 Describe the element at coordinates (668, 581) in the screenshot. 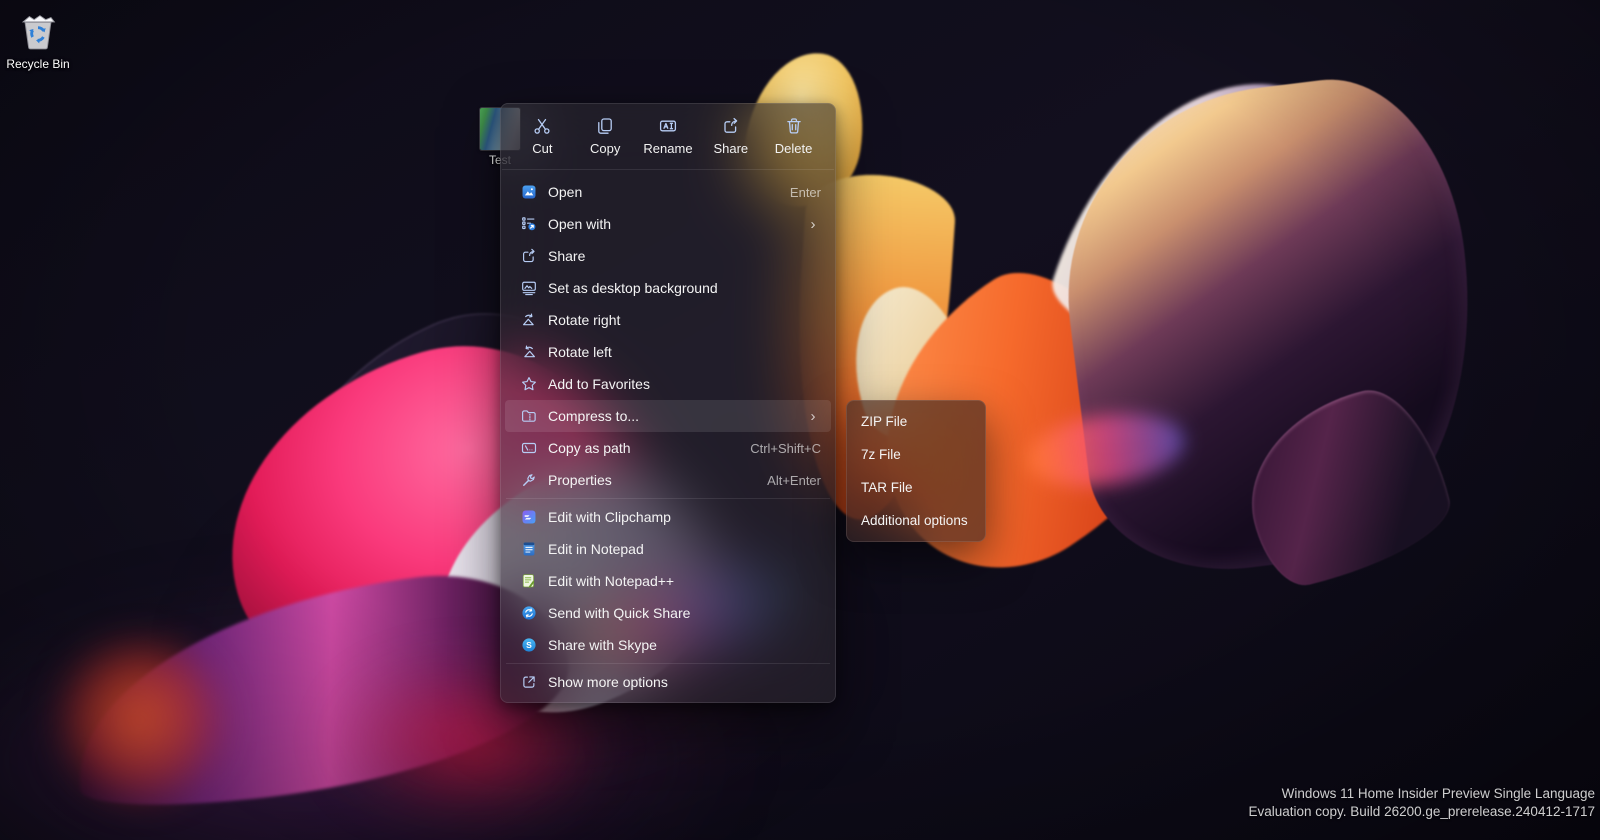

I see `menu-item-edit-with-notepad-plus-plus: Edit with Notepad++` at that location.